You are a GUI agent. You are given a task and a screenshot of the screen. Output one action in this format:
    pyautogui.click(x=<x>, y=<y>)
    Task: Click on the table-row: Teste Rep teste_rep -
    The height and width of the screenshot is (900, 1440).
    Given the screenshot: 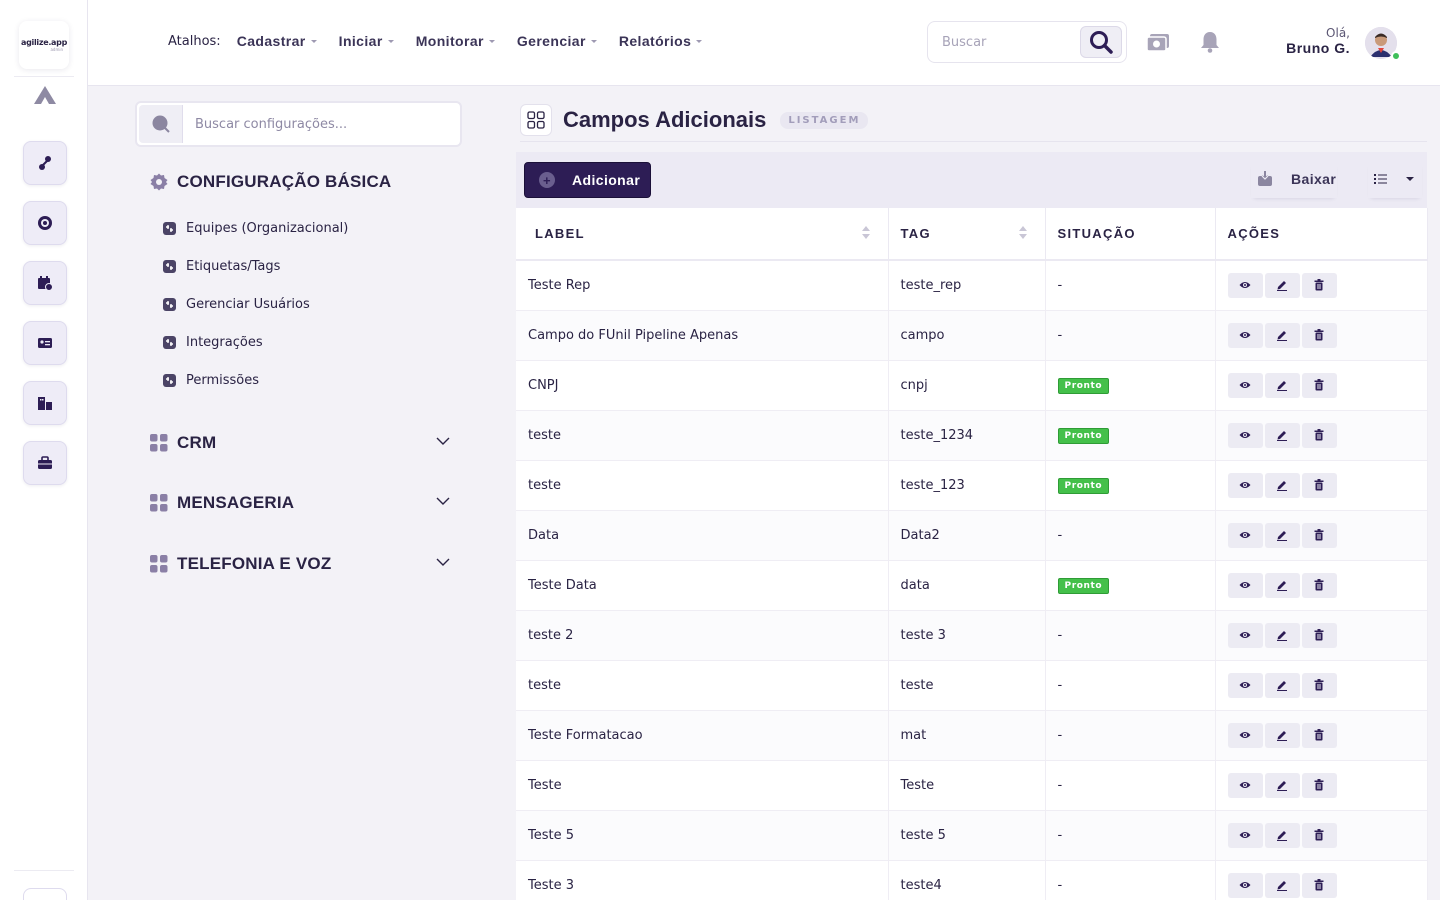 What is the action you would take?
    pyautogui.click(x=972, y=285)
    